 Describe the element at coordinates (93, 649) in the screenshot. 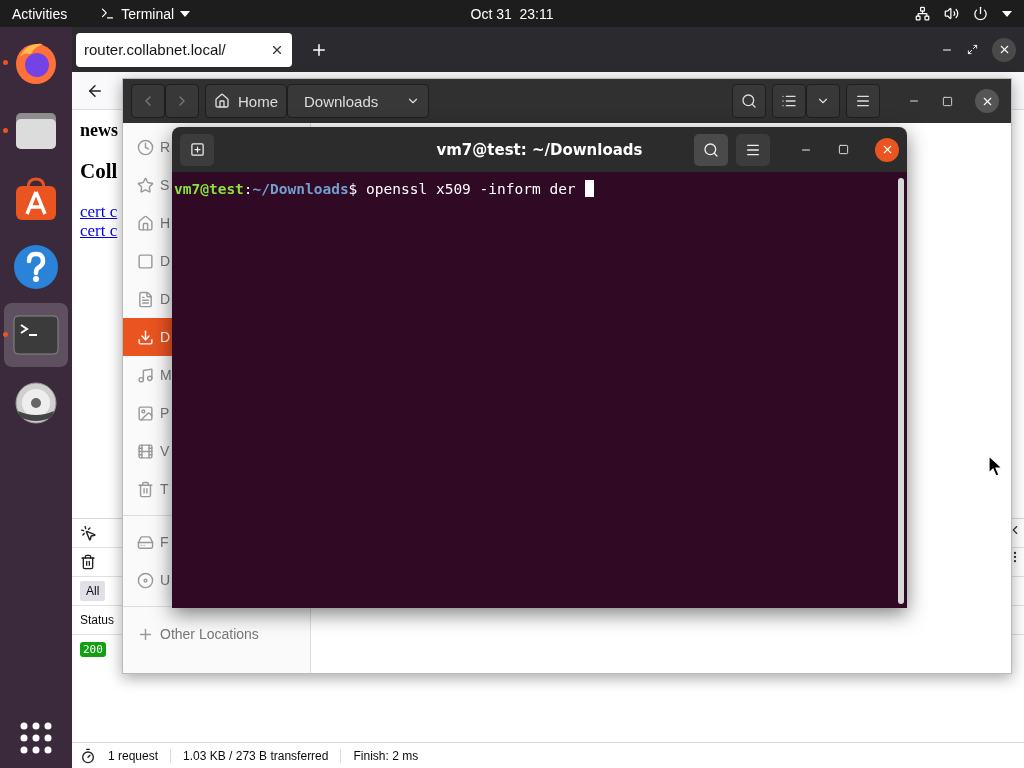

I see `status-badge: 200` at that location.